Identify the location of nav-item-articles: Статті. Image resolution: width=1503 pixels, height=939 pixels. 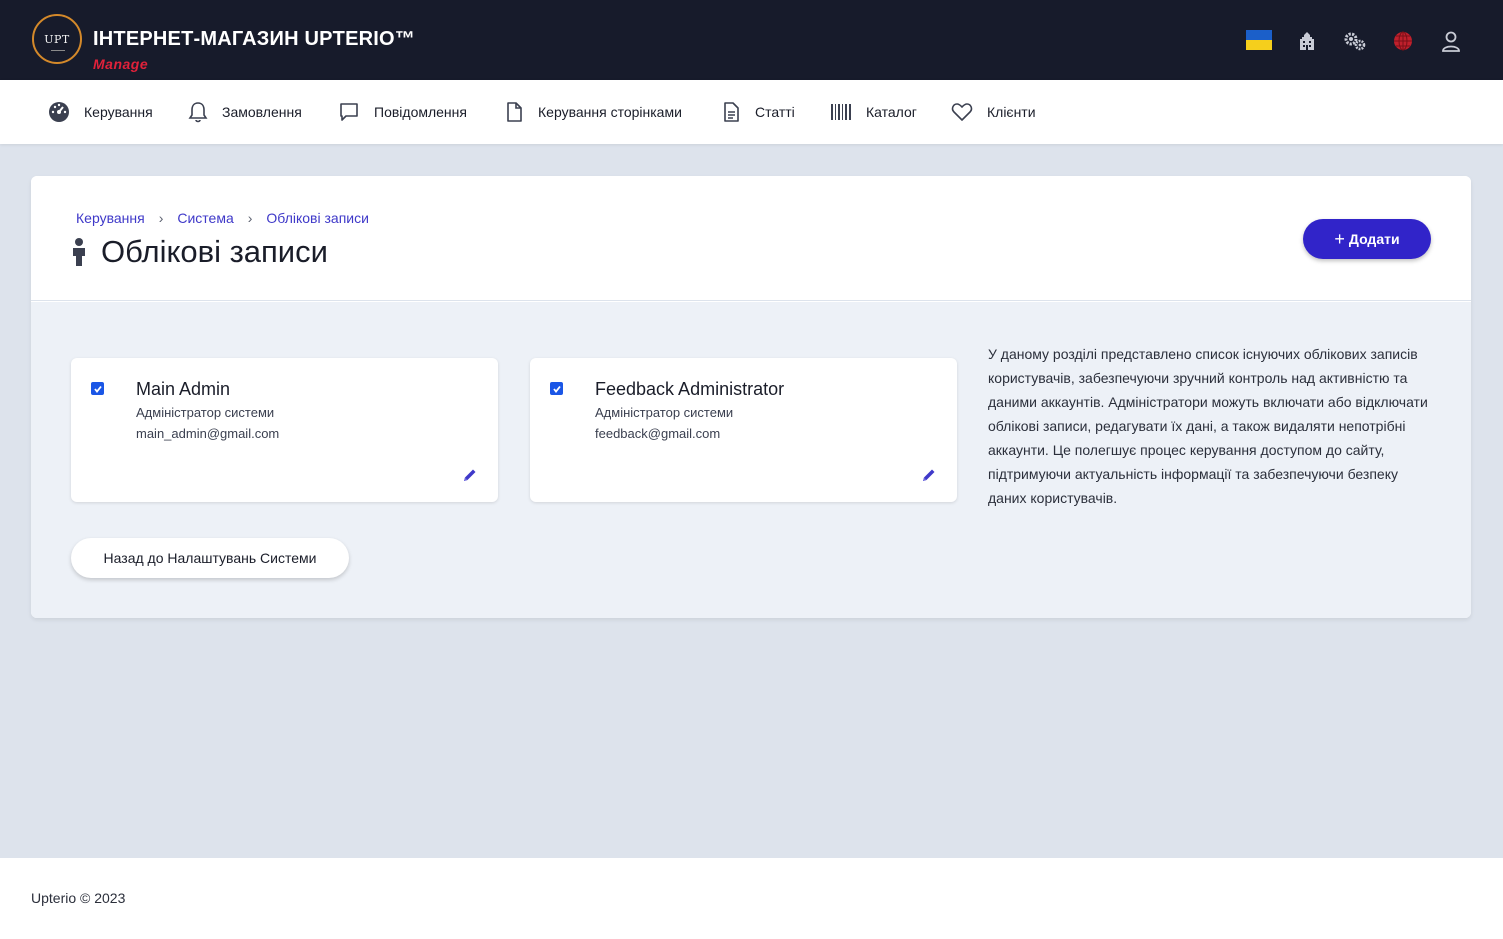
(758, 112).